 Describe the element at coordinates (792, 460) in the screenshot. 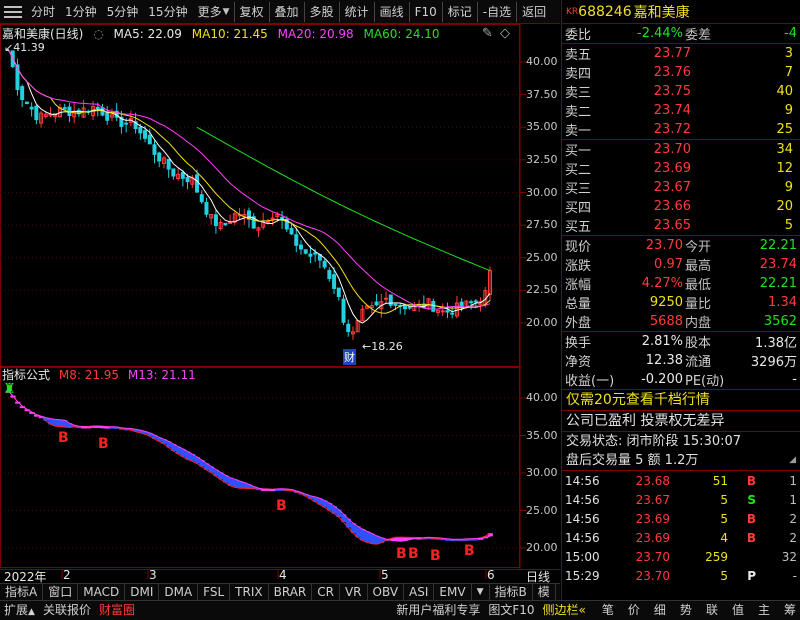

I see `caret-icon: ◢` at that location.